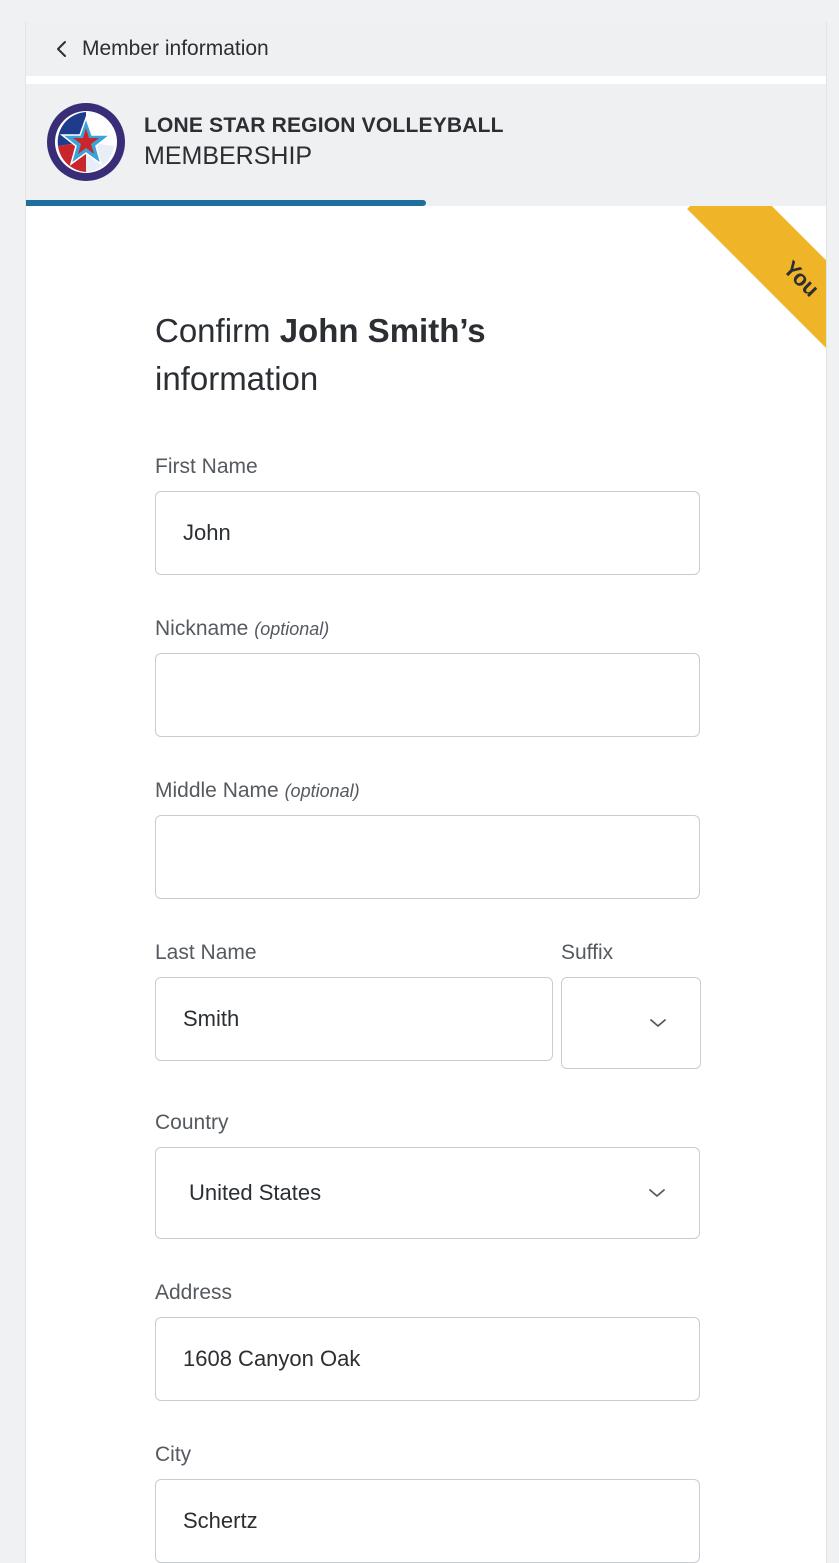  What do you see at coordinates (292, 629) in the screenshot?
I see `nickname-optional-hint: (optional)` at bounding box center [292, 629].